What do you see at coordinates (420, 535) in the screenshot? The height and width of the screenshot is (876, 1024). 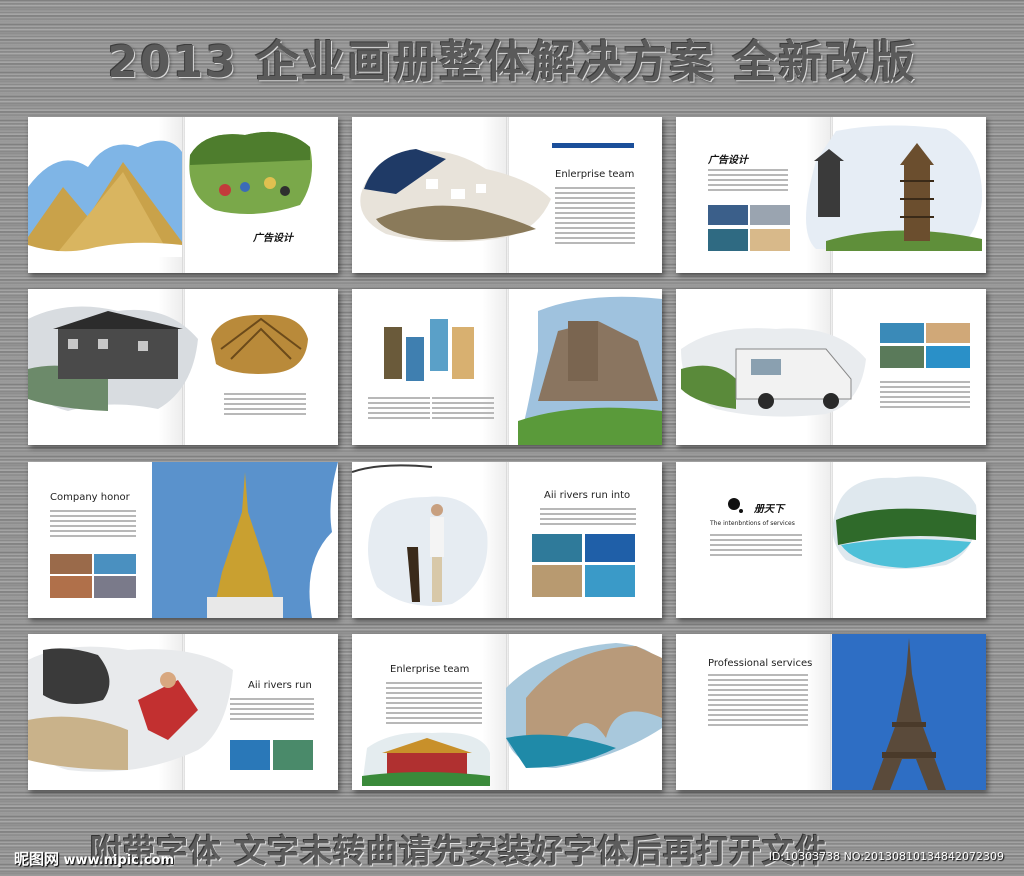 I see `couple-horse-image` at bounding box center [420, 535].